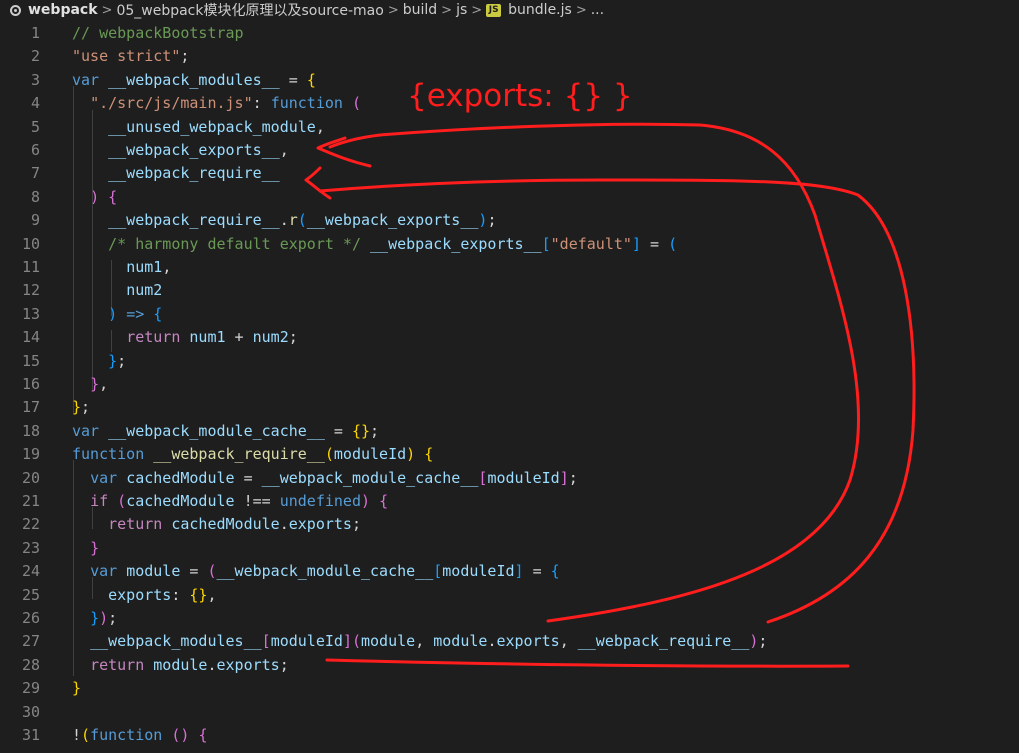 The width and height of the screenshot is (1019, 753). Describe the element at coordinates (509, 127) in the screenshot. I see `code-line: 5 __unused_webpack_module,` at that location.